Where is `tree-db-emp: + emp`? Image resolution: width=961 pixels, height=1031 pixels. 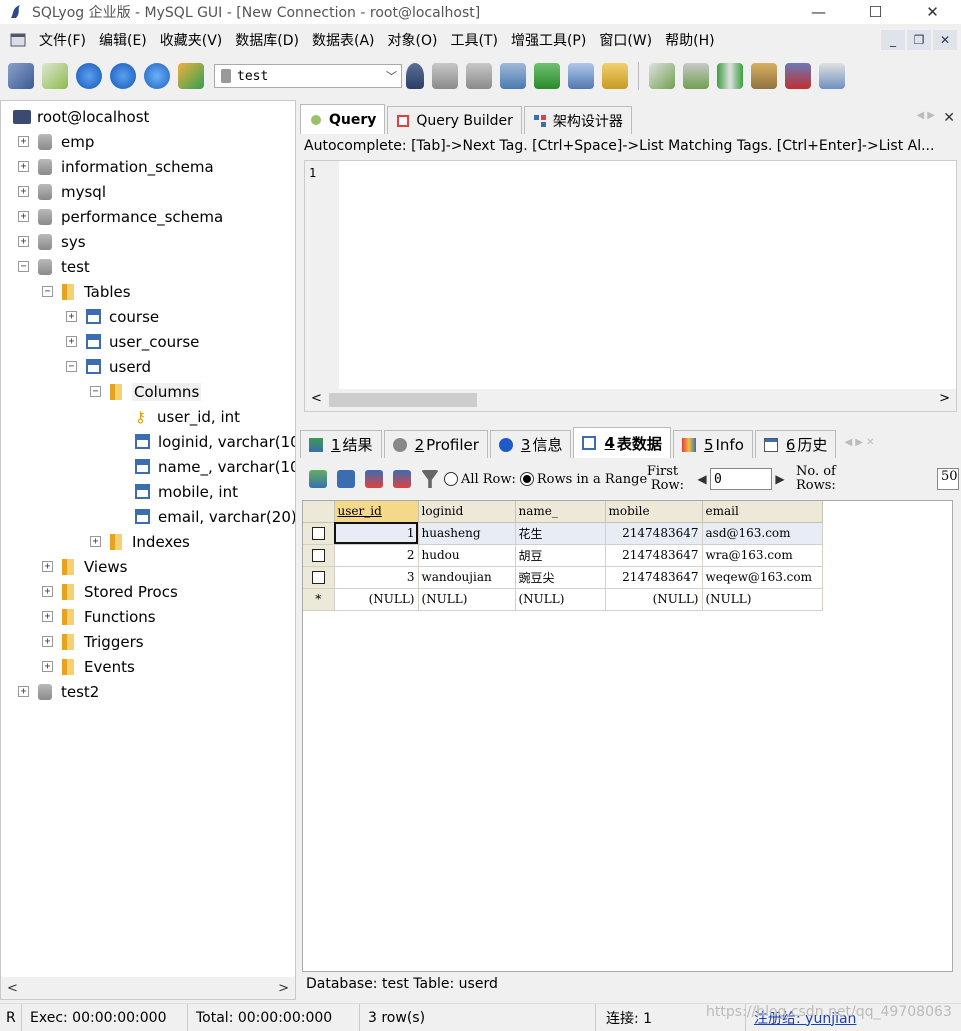
tree-db-emp: + emp is located at coordinates (56, 141).